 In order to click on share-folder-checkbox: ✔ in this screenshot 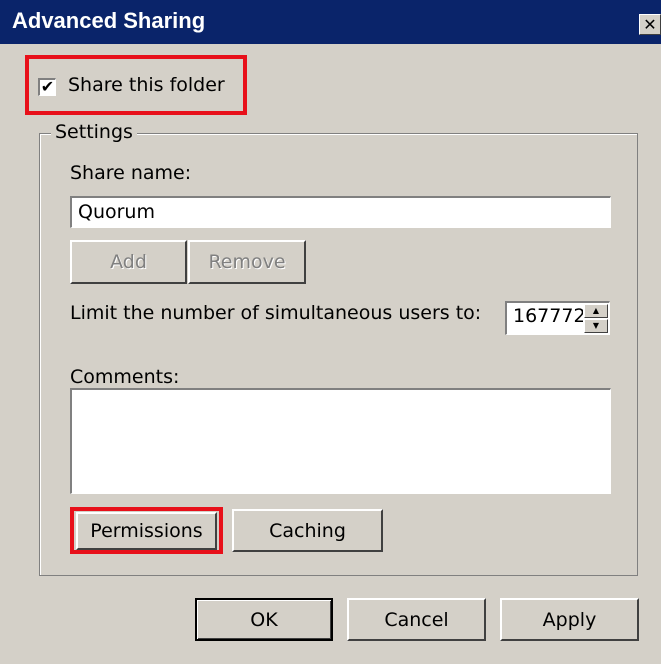, I will do `click(47, 87)`.